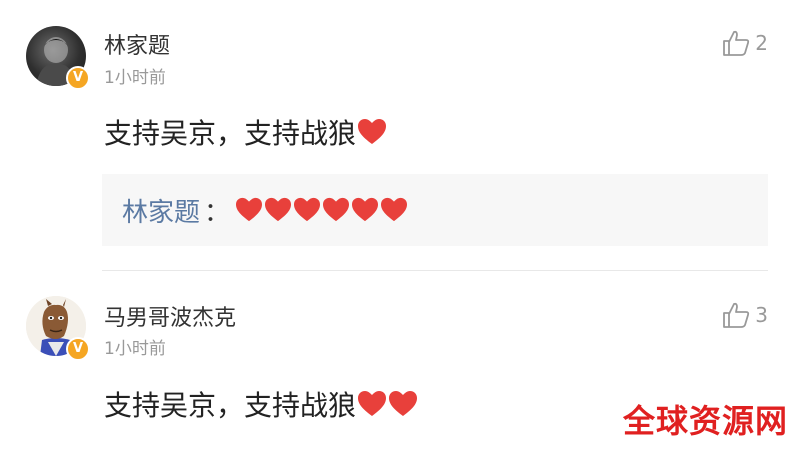 Image resolution: width=796 pixels, height=450 pixels. Describe the element at coordinates (217, 212) in the screenshot. I see `reply-colon: ：` at that location.